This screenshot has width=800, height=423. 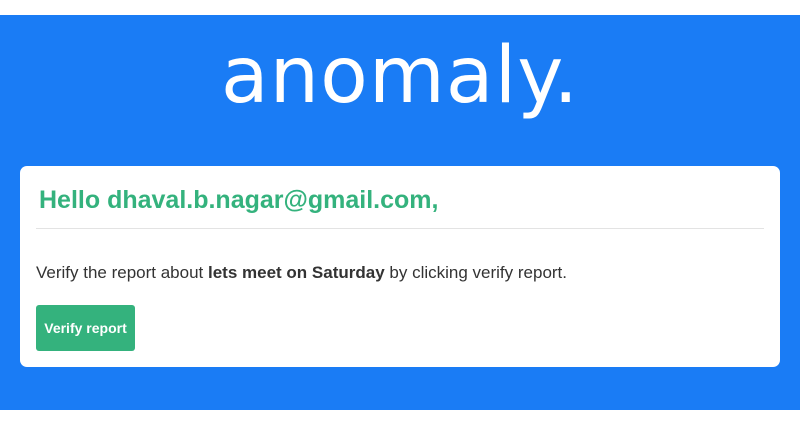 I want to click on report-subject: lets meet on Saturday, so click(x=296, y=272).